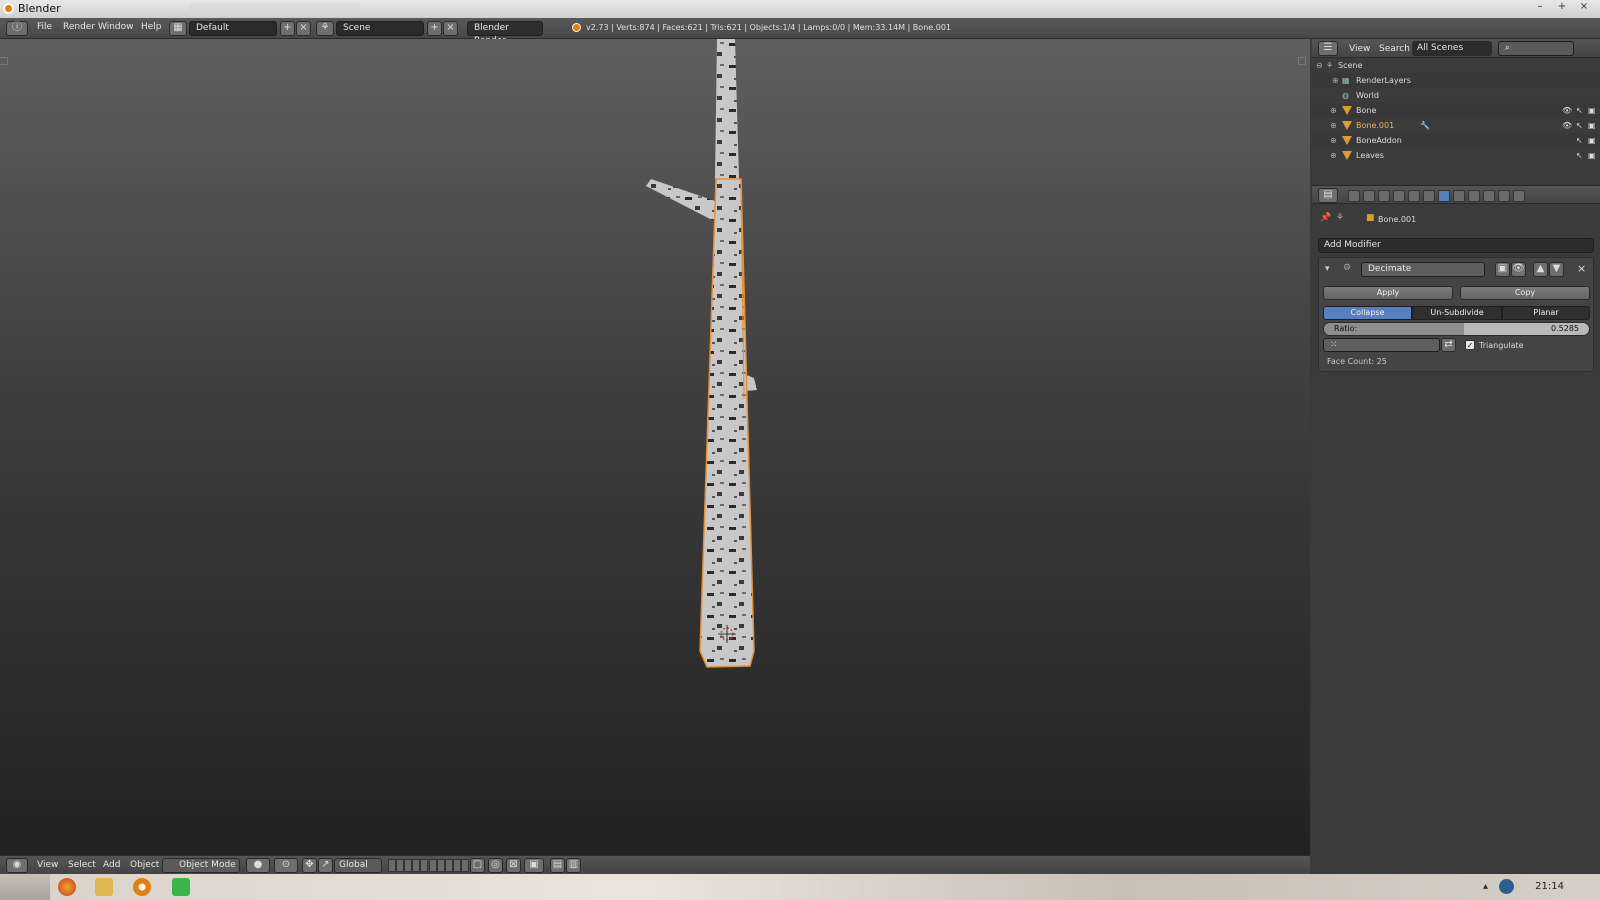 The height and width of the screenshot is (900, 1600). I want to click on outliner-row-renderlayers: ⊕ ▦ RenderLayers, so click(1456, 80).